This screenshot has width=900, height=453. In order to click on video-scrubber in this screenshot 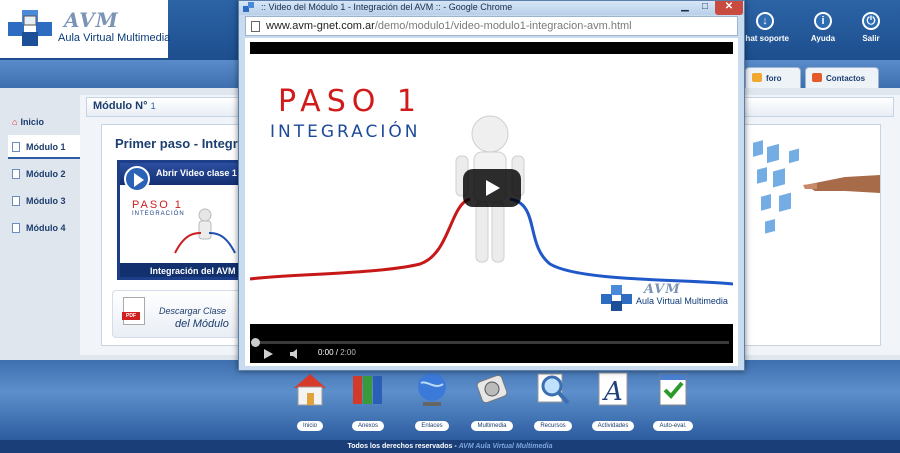, I will do `click(255, 342)`.